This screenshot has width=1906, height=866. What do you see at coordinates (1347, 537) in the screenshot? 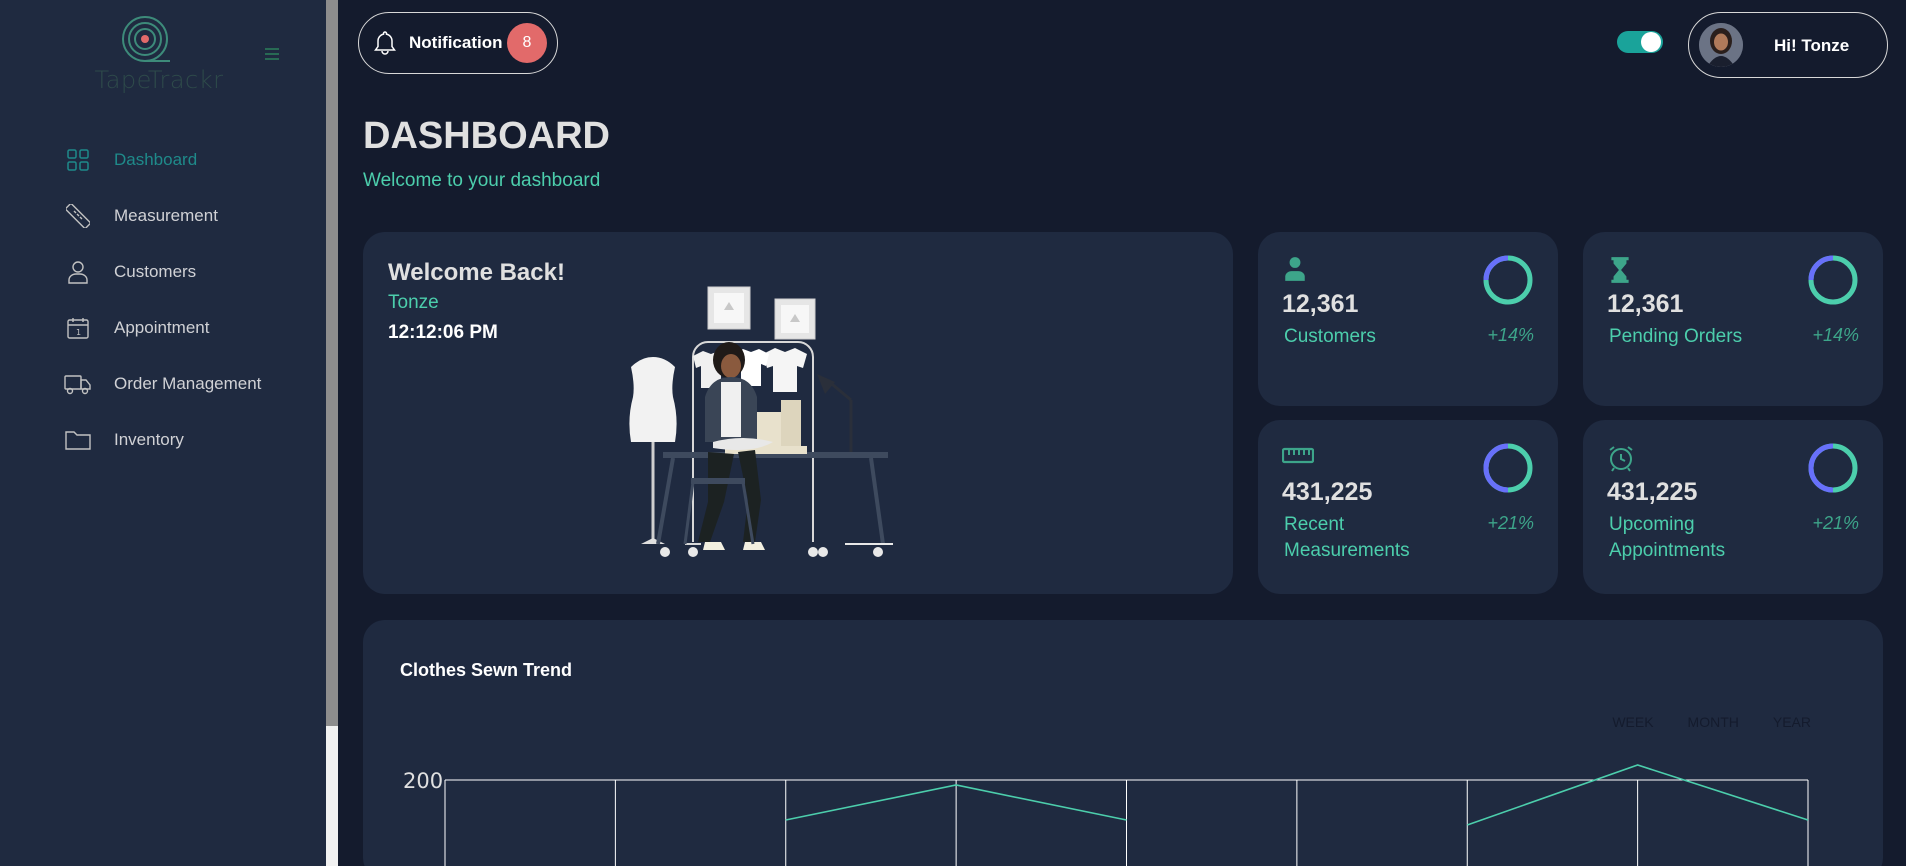
I see `stat-label: Recent Measurements` at bounding box center [1347, 537].